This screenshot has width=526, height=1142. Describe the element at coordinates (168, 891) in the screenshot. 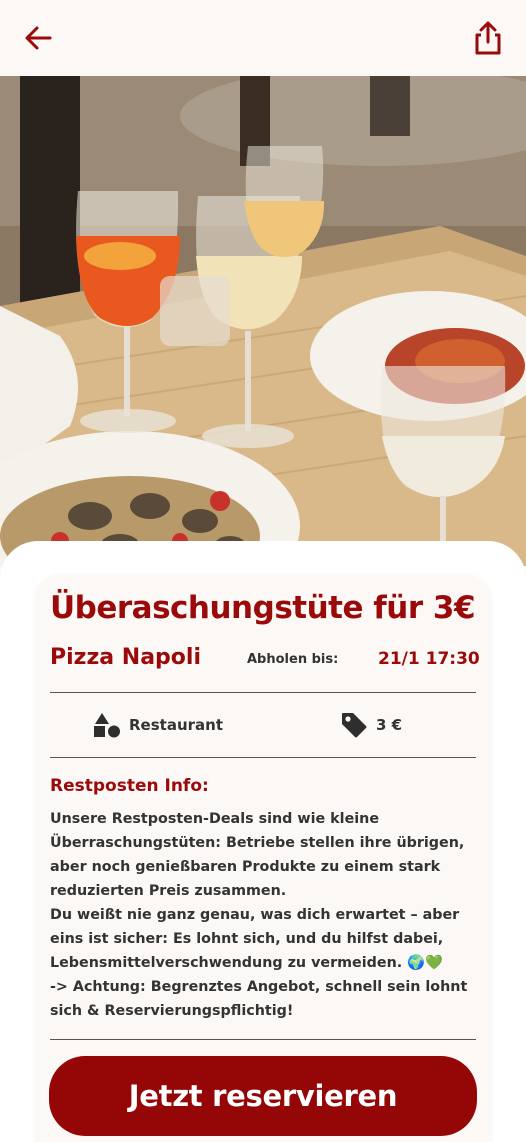

I see `info-line: reduzierten Preis zusammen.` at that location.